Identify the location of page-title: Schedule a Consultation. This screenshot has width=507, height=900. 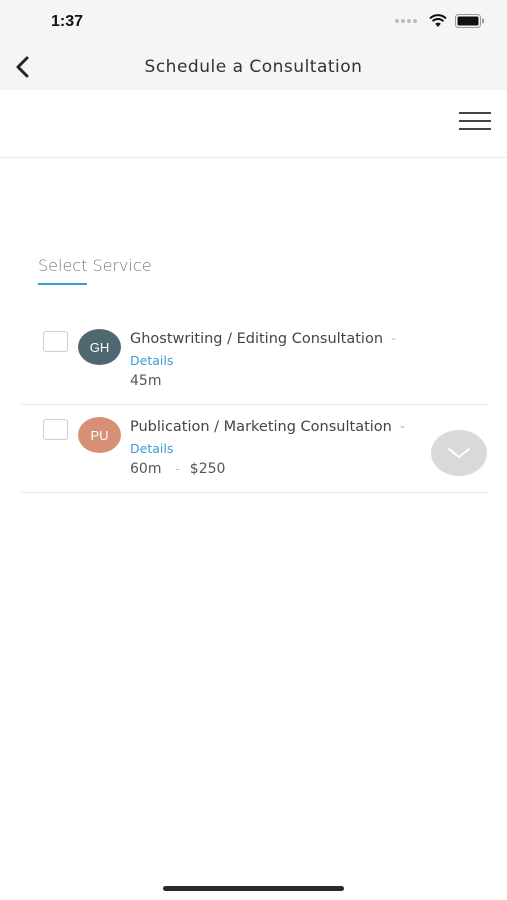
(253, 67).